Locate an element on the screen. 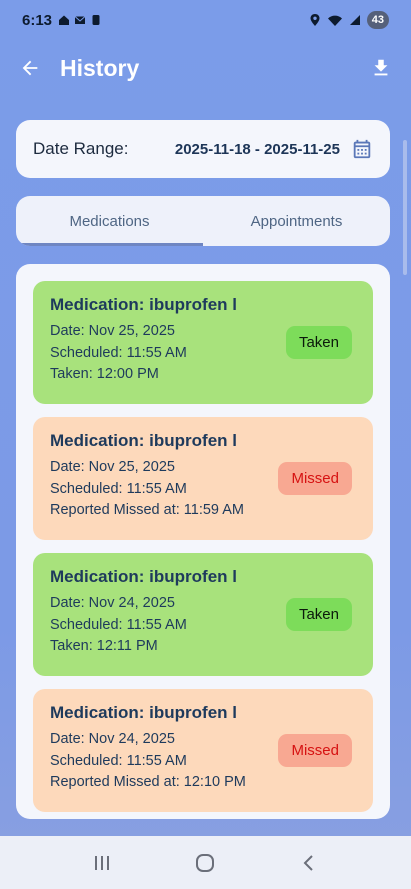 The width and height of the screenshot is (411, 889). history-tabs: Medications Appointments is located at coordinates (203, 221).